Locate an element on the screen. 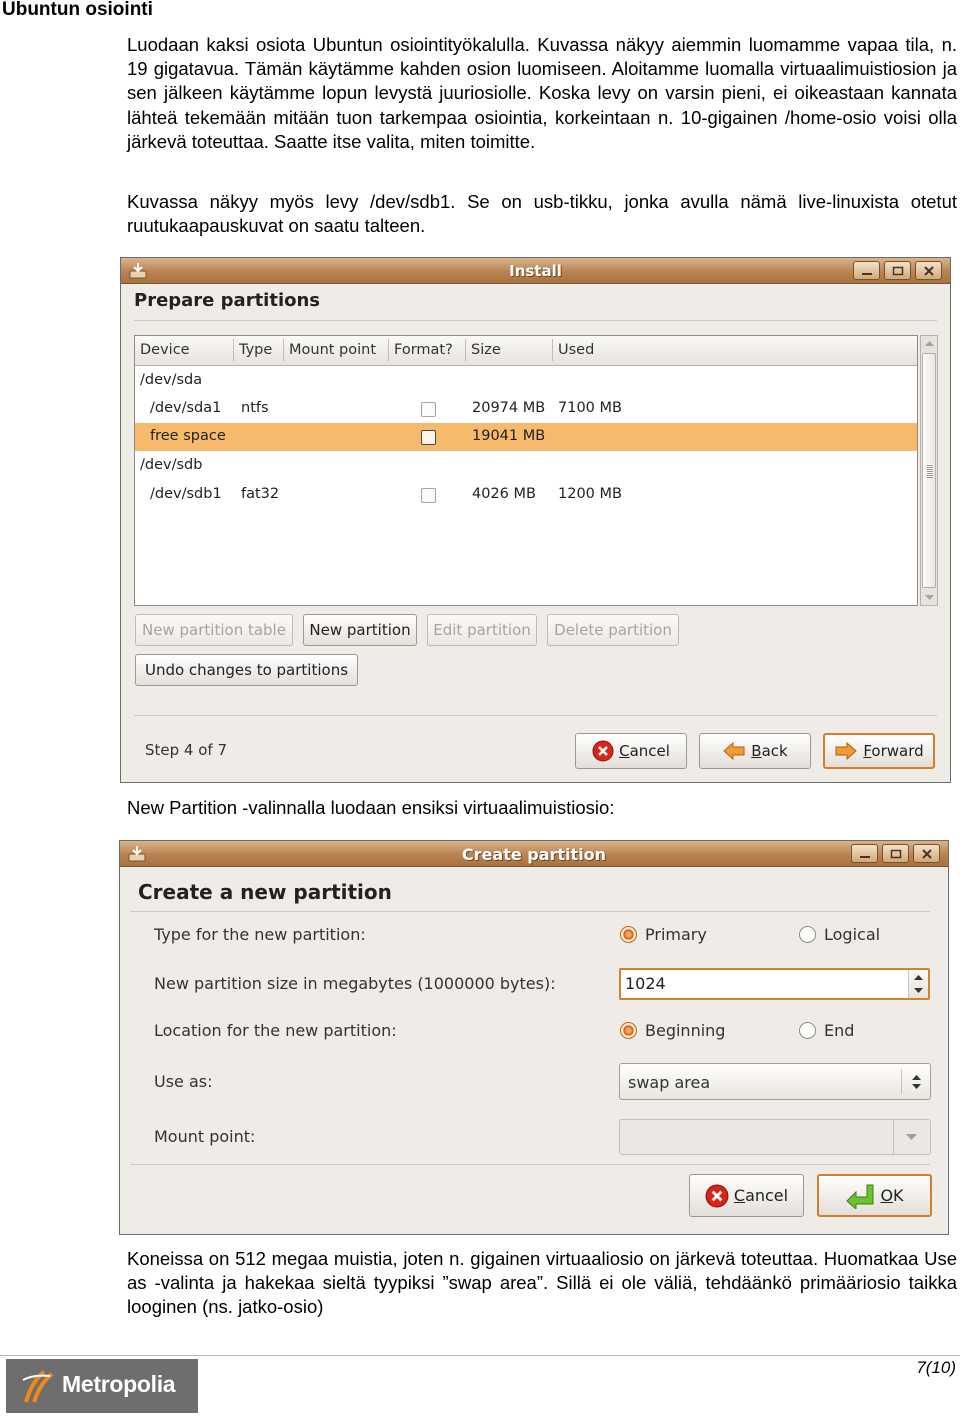 This screenshot has width=960, height=1416. document-title: Ubuntun osiointi is located at coordinates (77, 10).